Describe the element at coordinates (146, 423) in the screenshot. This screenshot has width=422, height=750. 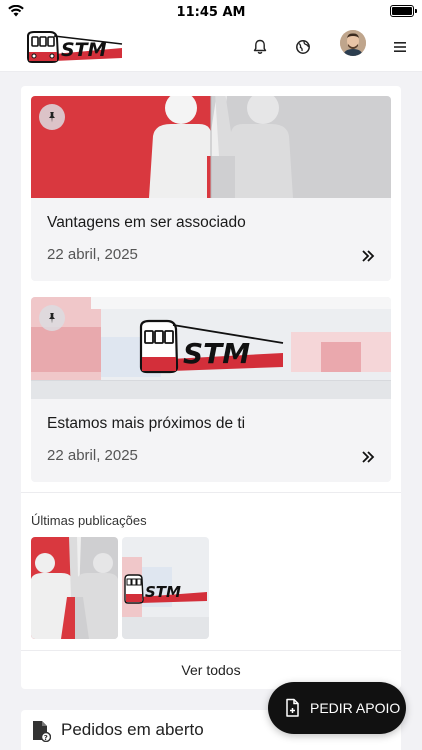
I see `post-title: Estamos mais próximos de ti` at that location.